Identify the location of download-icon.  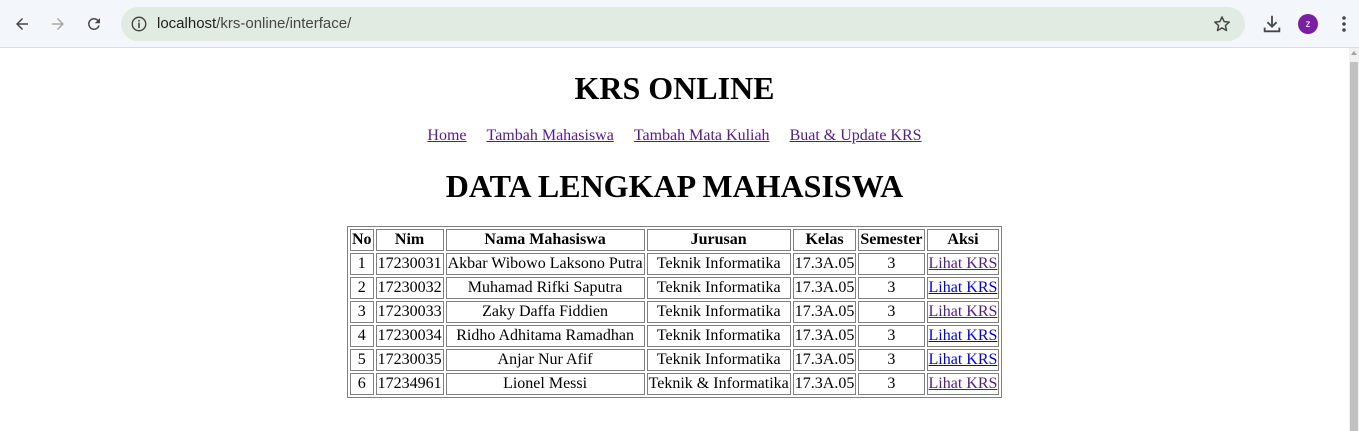
(1272, 24).